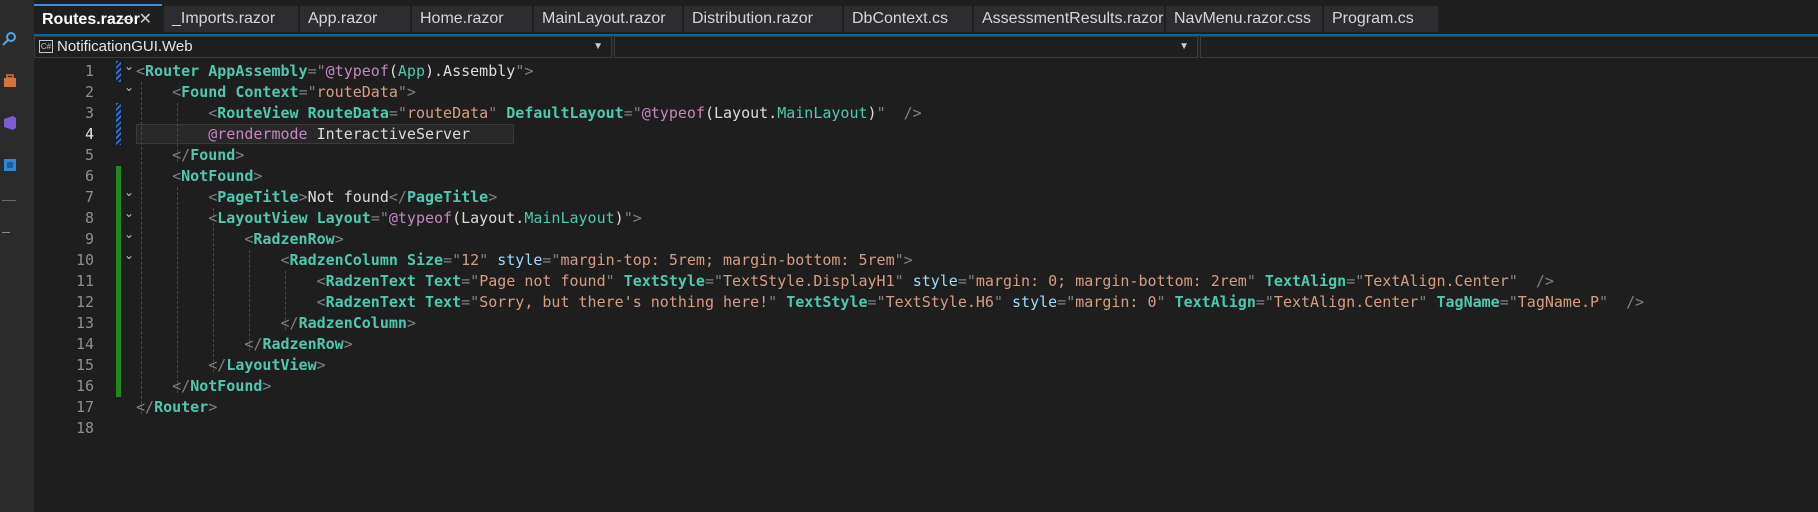 This screenshot has width=1818, height=512. What do you see at coordinates (84, 281) in the screenshot?
I see `line-number: 11` at bounding box center [84, 281].